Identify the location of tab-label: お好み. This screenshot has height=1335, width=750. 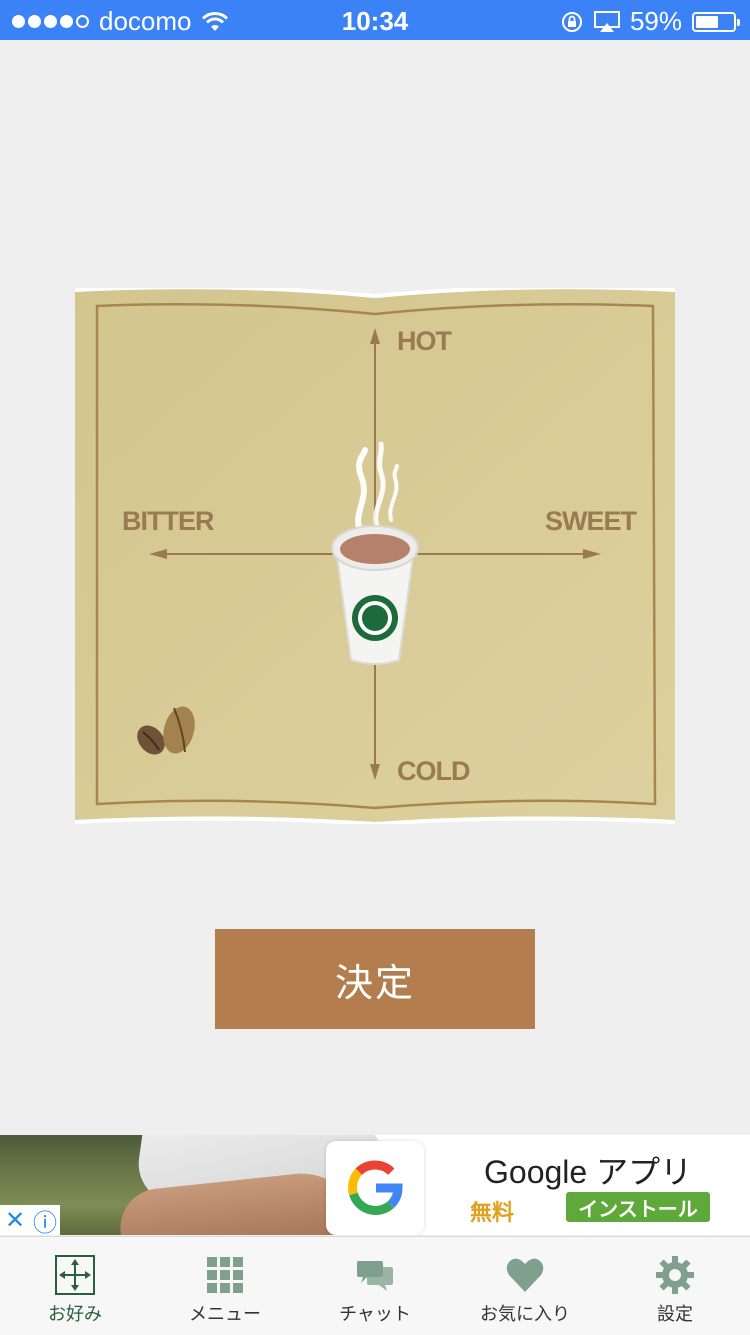
(75, 1314).